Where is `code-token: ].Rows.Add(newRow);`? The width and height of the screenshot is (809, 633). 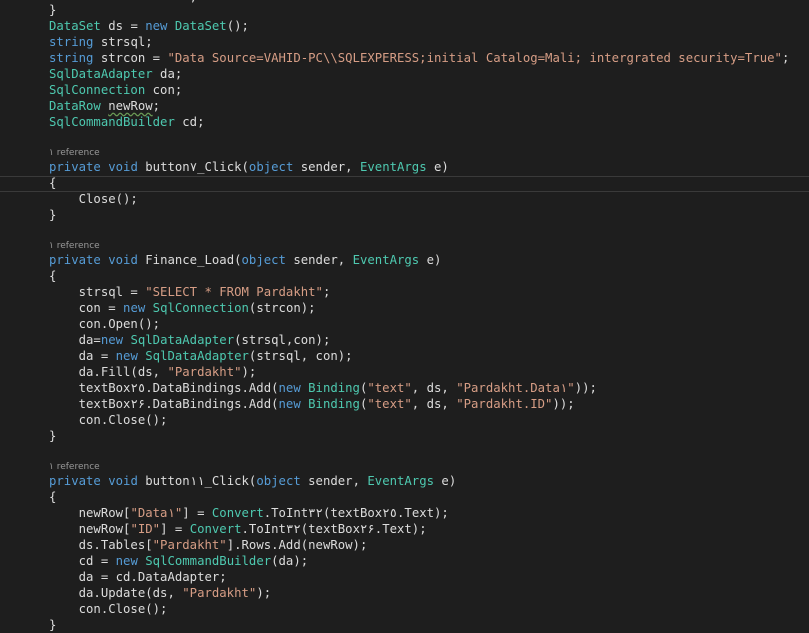 code-token: ].Rows.Add(newRow); is located at coordinates (297, 545).